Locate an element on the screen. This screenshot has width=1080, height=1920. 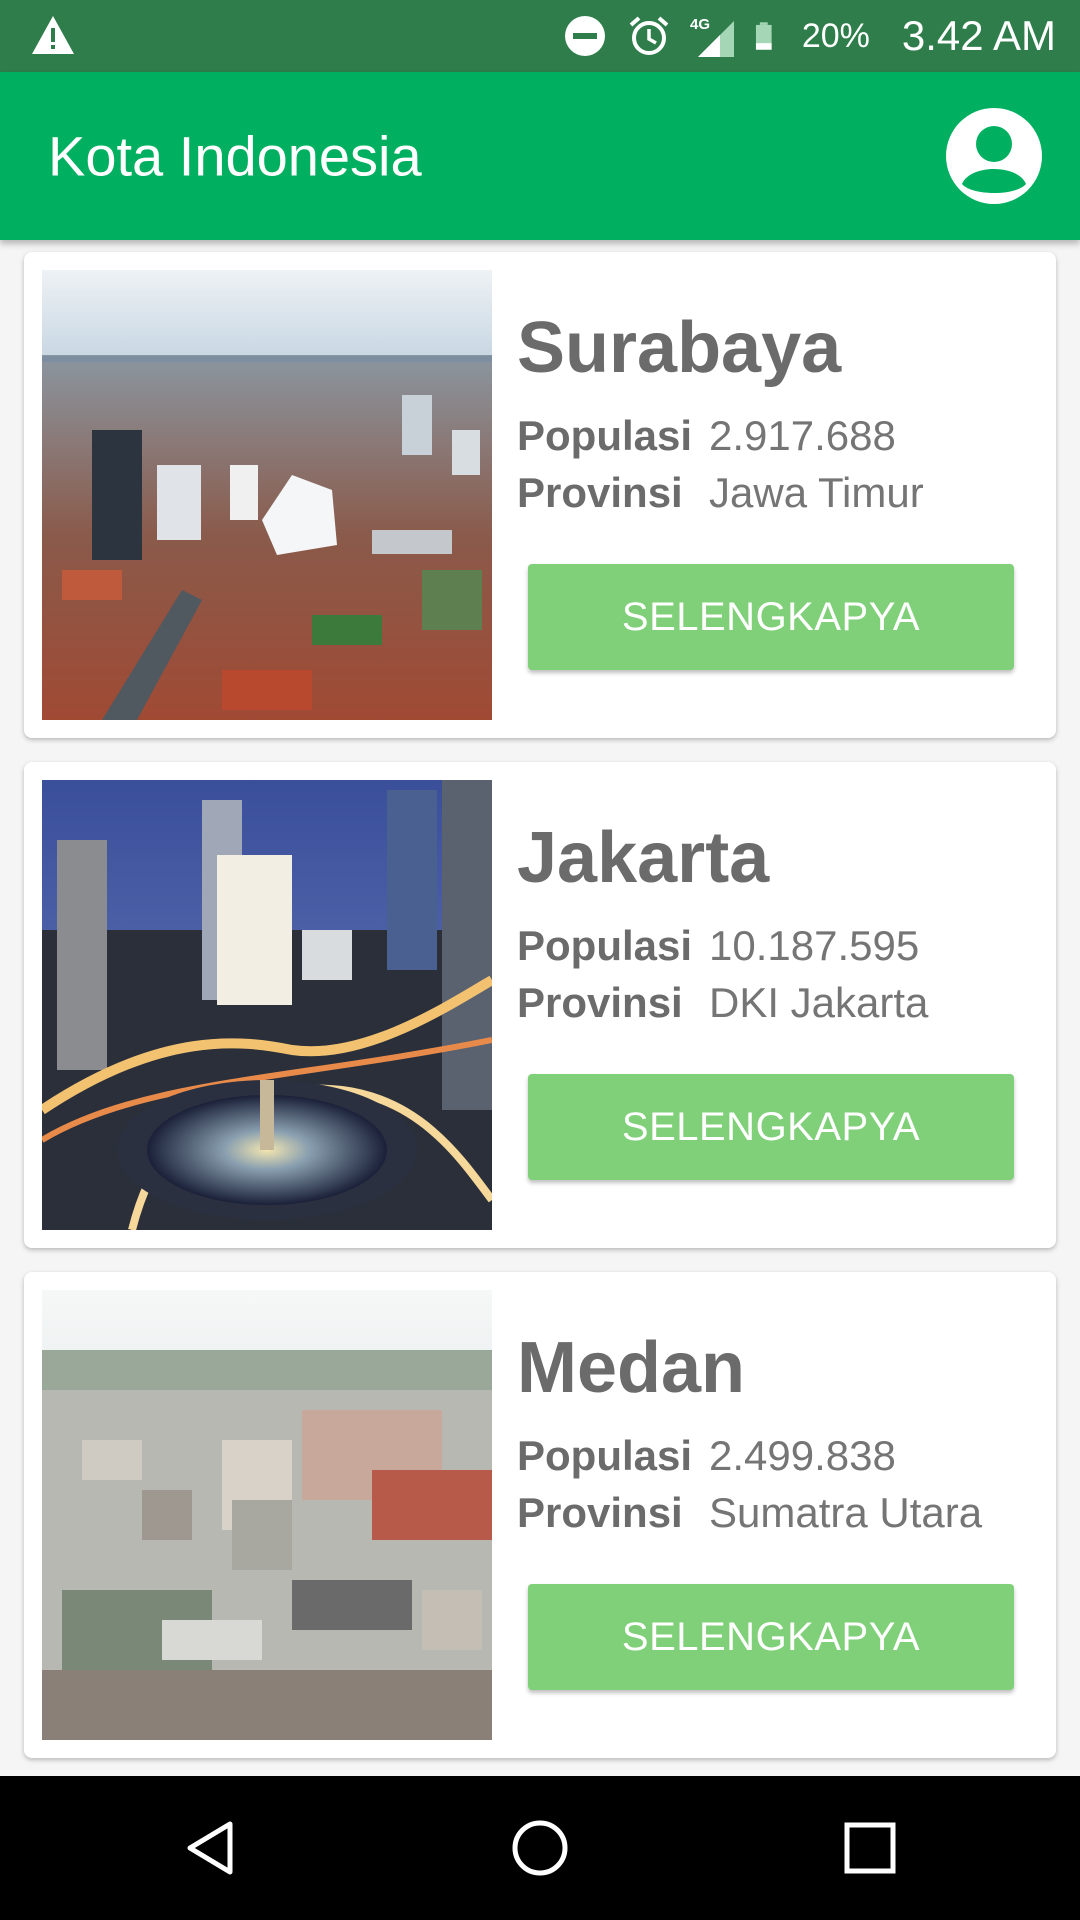
home-icon is located at coordinates (540, 1848).